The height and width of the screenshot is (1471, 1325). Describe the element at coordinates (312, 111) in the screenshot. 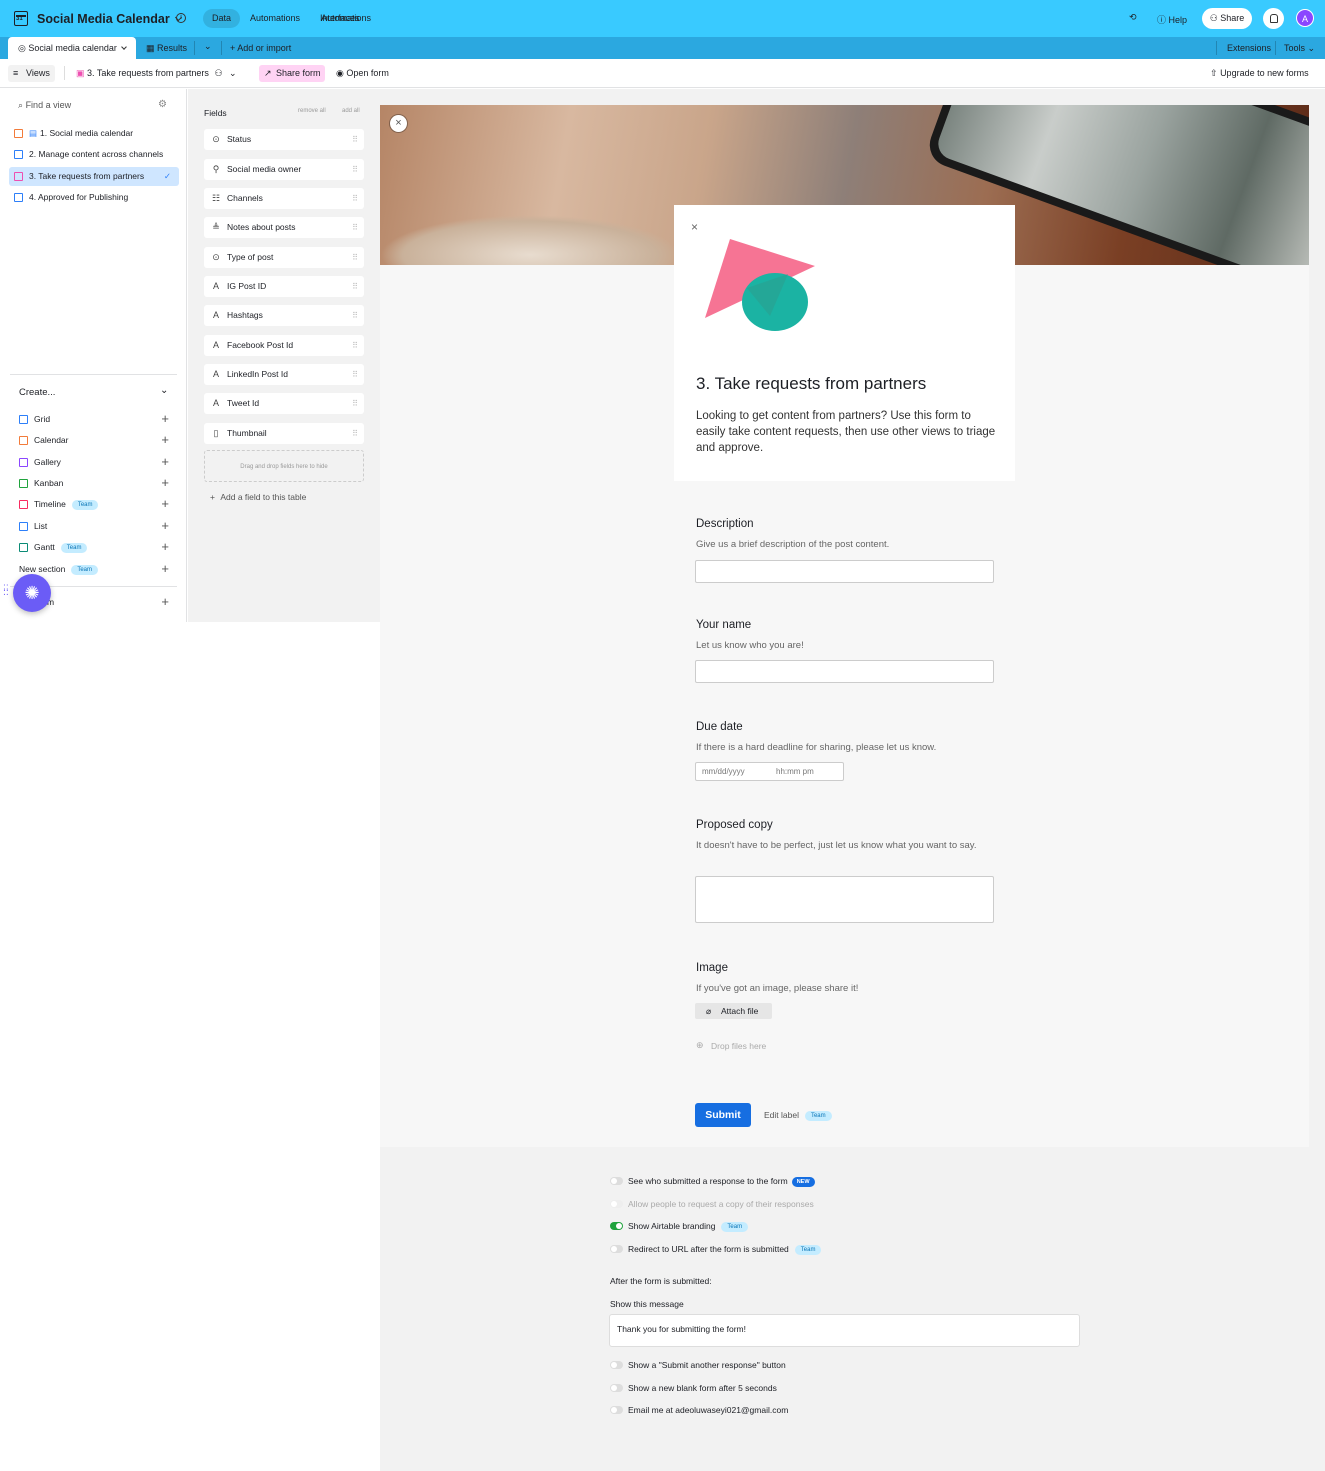

I see `remove-all-link: remove all` at that location.